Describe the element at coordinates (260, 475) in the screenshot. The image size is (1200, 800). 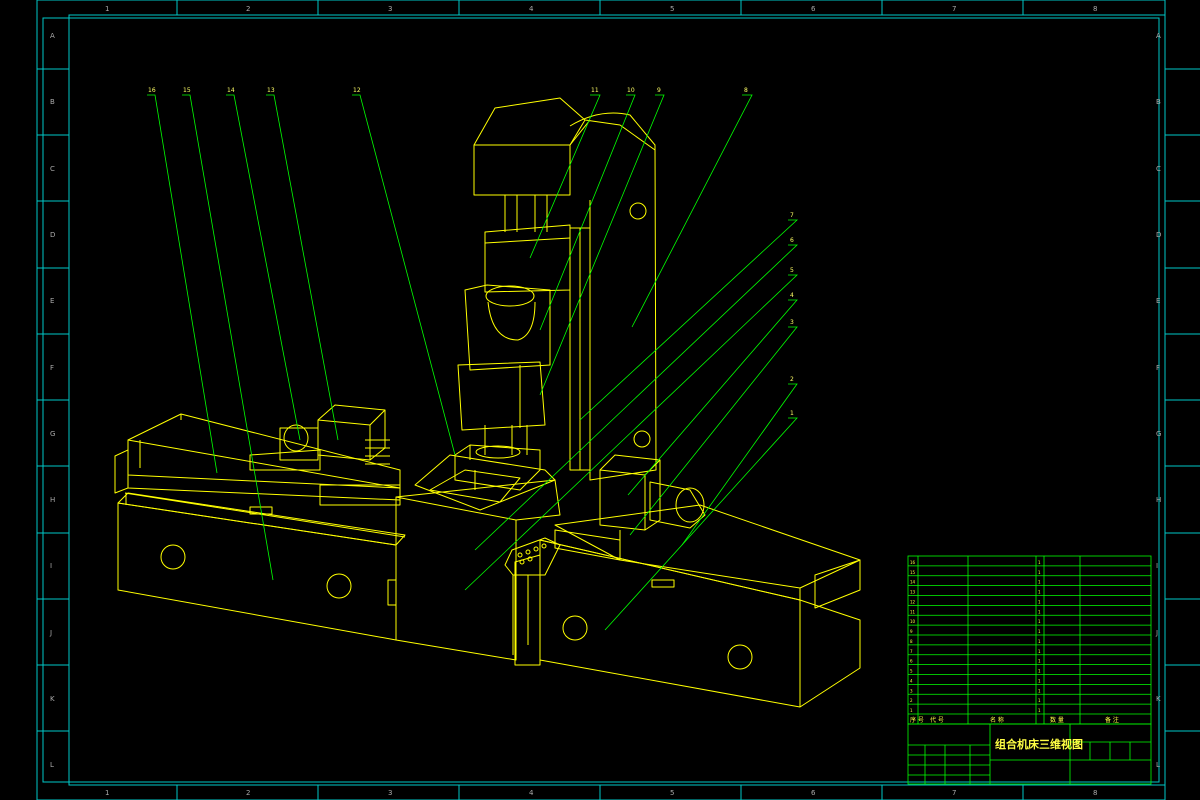
I see `left-slide-table` at that location.